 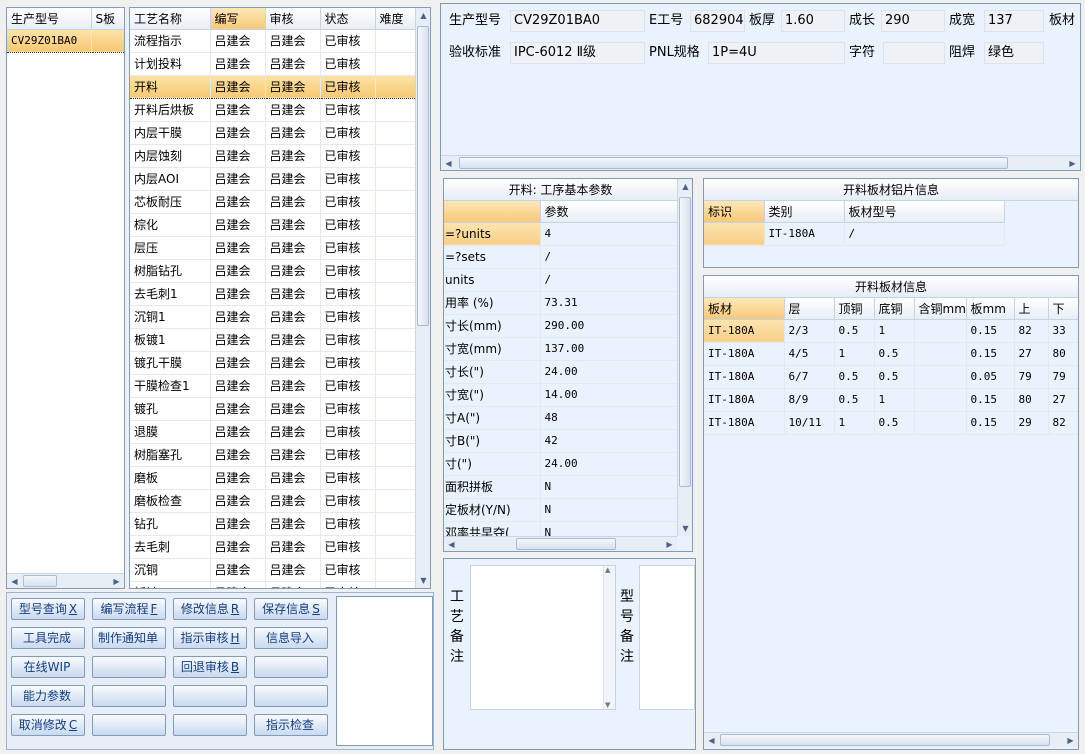 I want to click on craft-notes-box: ▲ ▼, so click(x=543, y=637).